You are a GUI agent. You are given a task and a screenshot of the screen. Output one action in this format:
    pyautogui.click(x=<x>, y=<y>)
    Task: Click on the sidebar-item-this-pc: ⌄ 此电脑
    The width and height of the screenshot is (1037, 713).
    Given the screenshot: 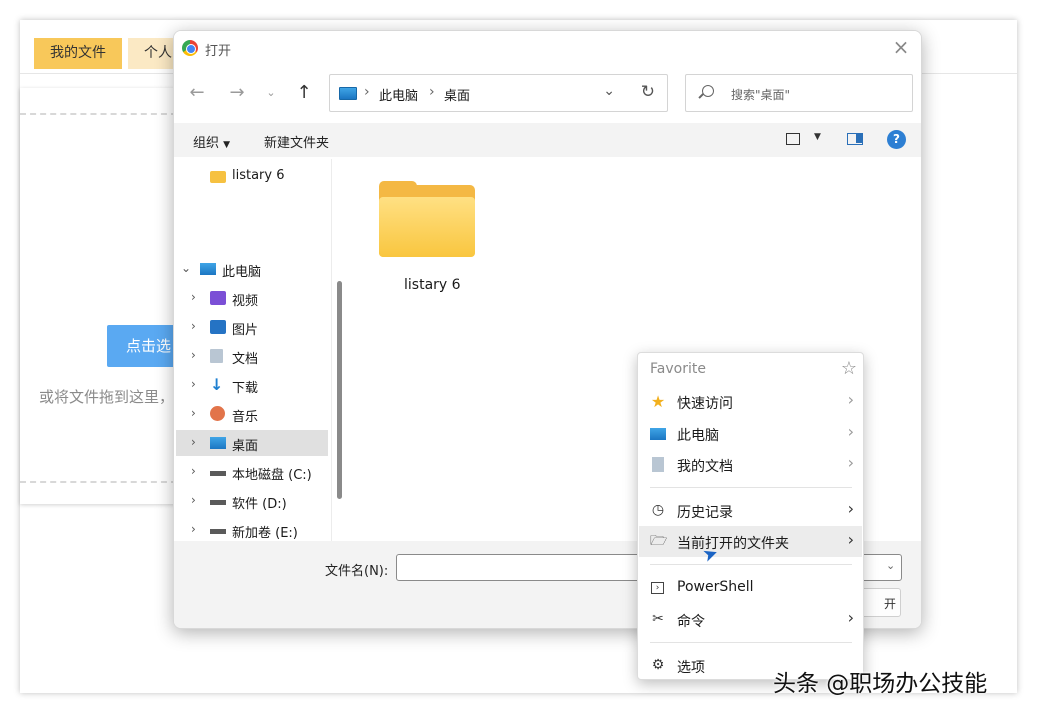 What is the action you would take?
    pyautogui.click(x=252, y=269)
    